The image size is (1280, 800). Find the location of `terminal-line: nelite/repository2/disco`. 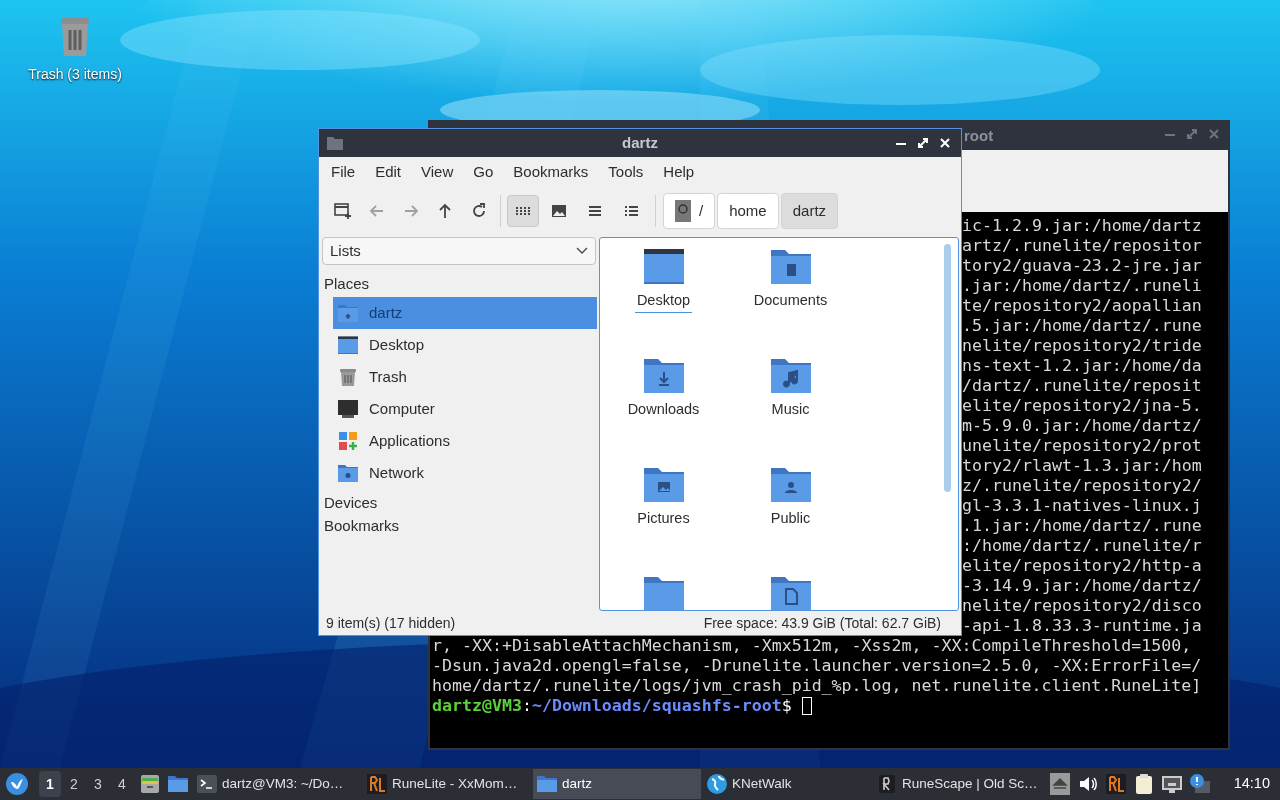

terminal-line: nelite/repository2/disco is located at coordinates (1082, 606).